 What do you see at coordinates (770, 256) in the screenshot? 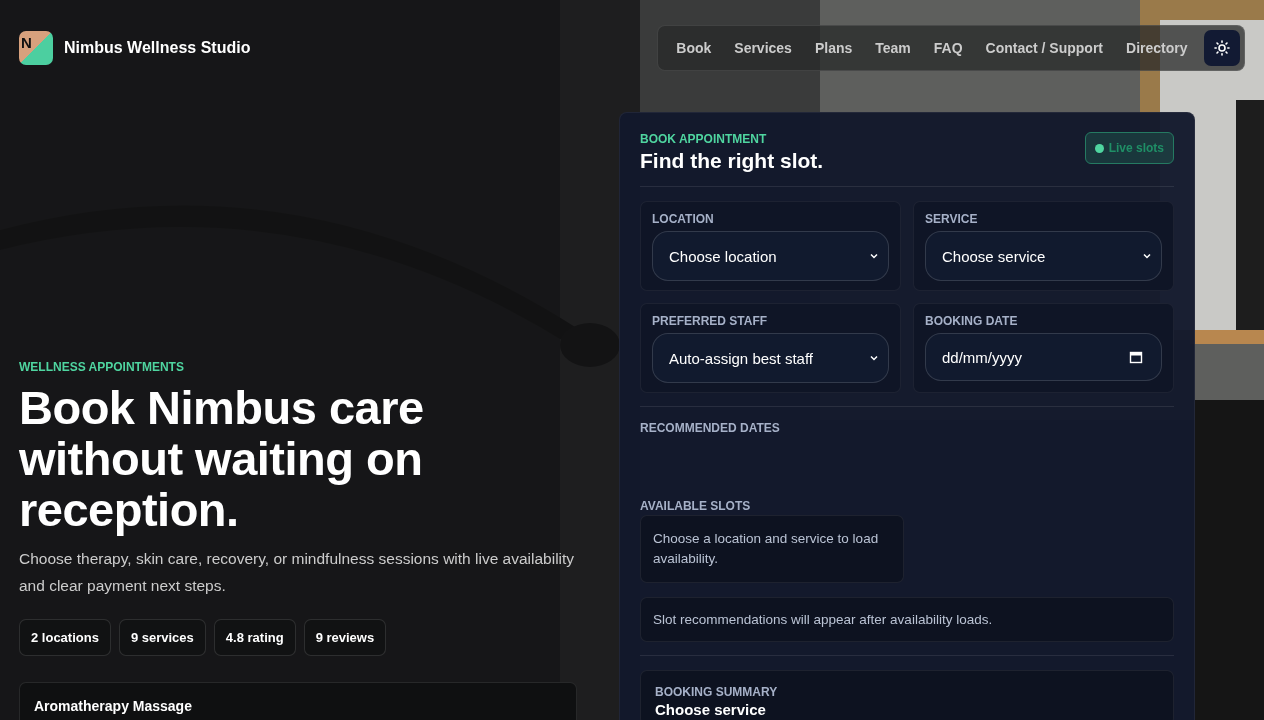
I see `select-field: Choose location` at bounding box center [770, 256].